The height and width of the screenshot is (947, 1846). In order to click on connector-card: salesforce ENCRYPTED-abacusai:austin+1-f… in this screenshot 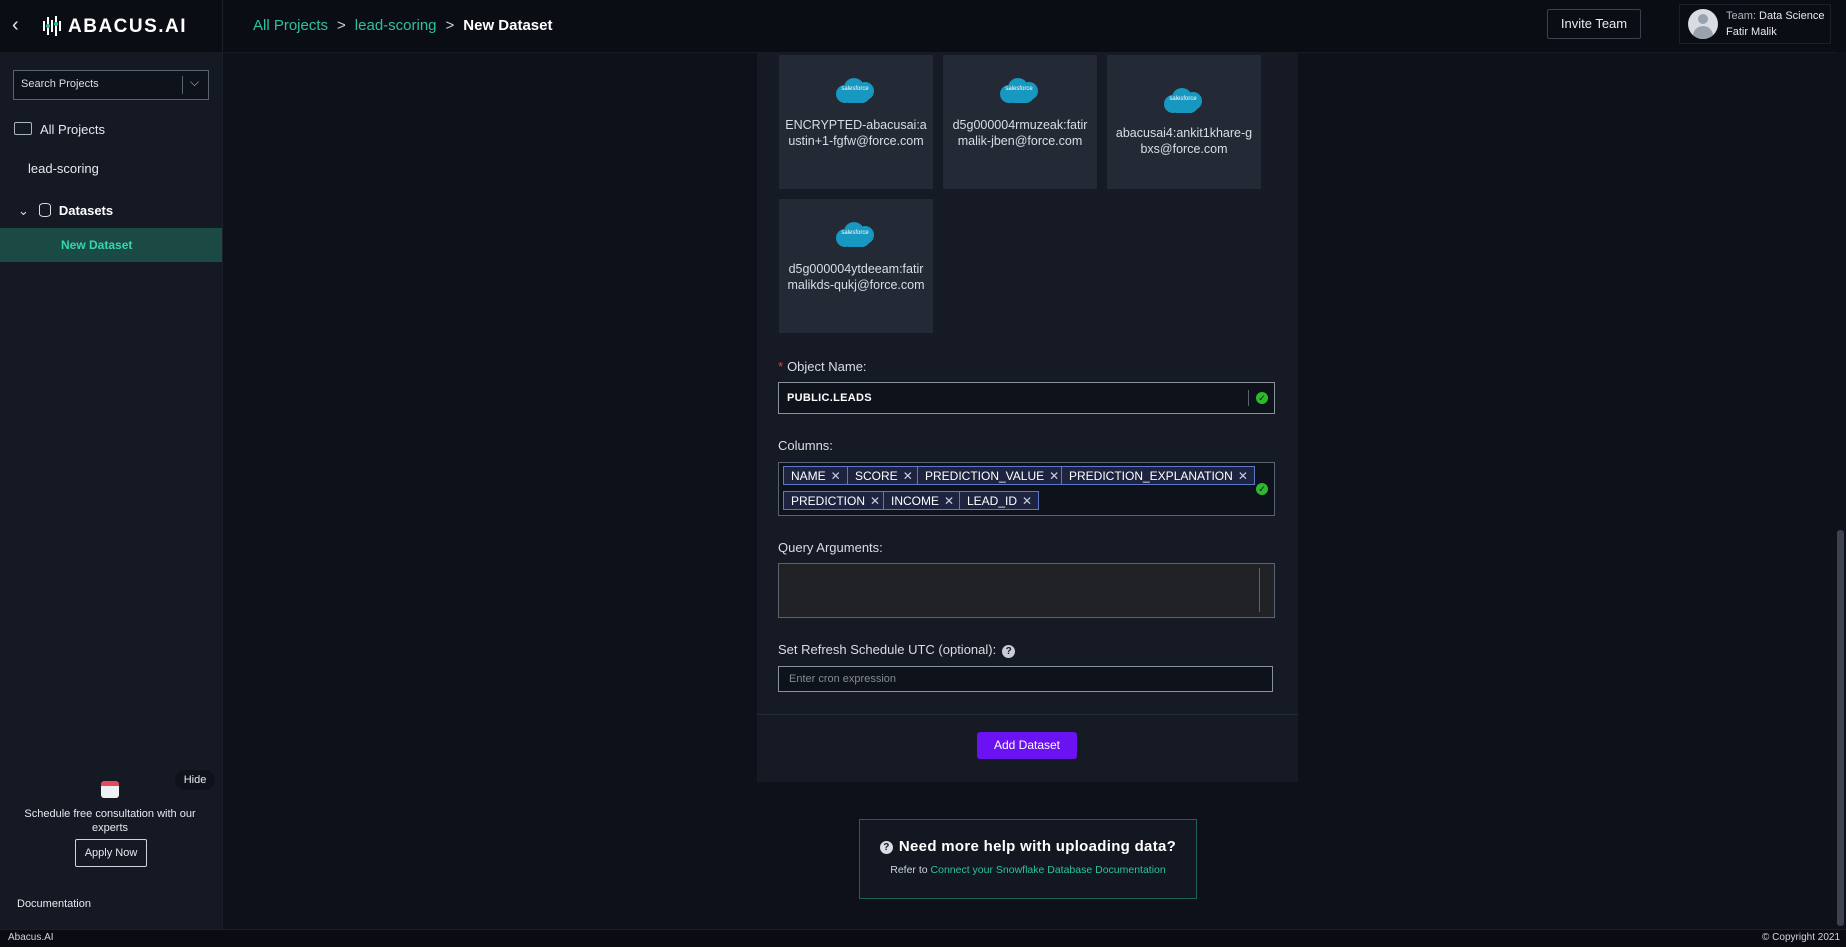, I will do `click(856, 122)`.